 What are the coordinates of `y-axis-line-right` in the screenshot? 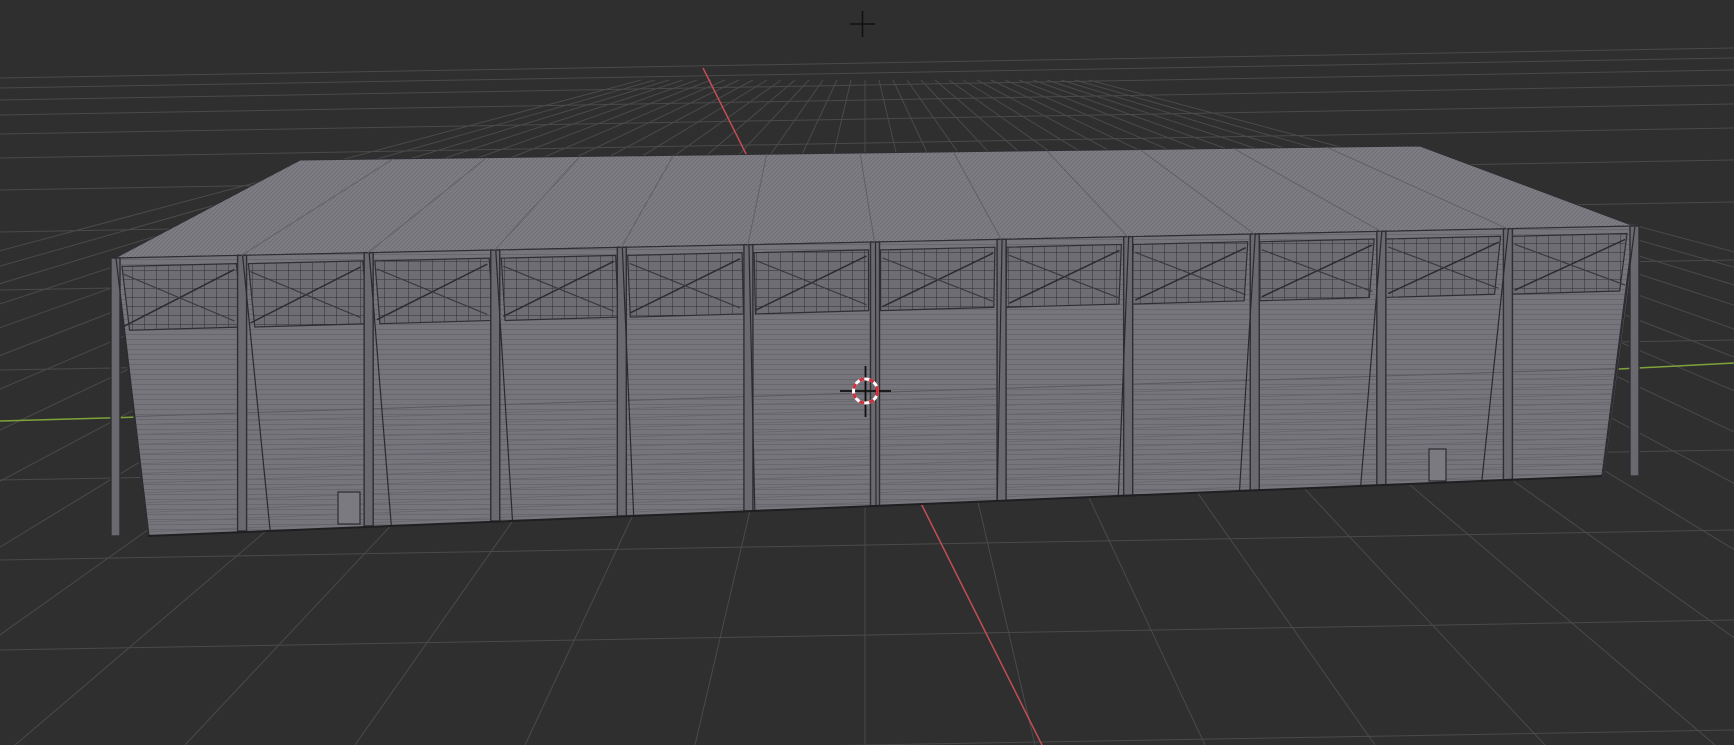 It's located at (1666, 366).